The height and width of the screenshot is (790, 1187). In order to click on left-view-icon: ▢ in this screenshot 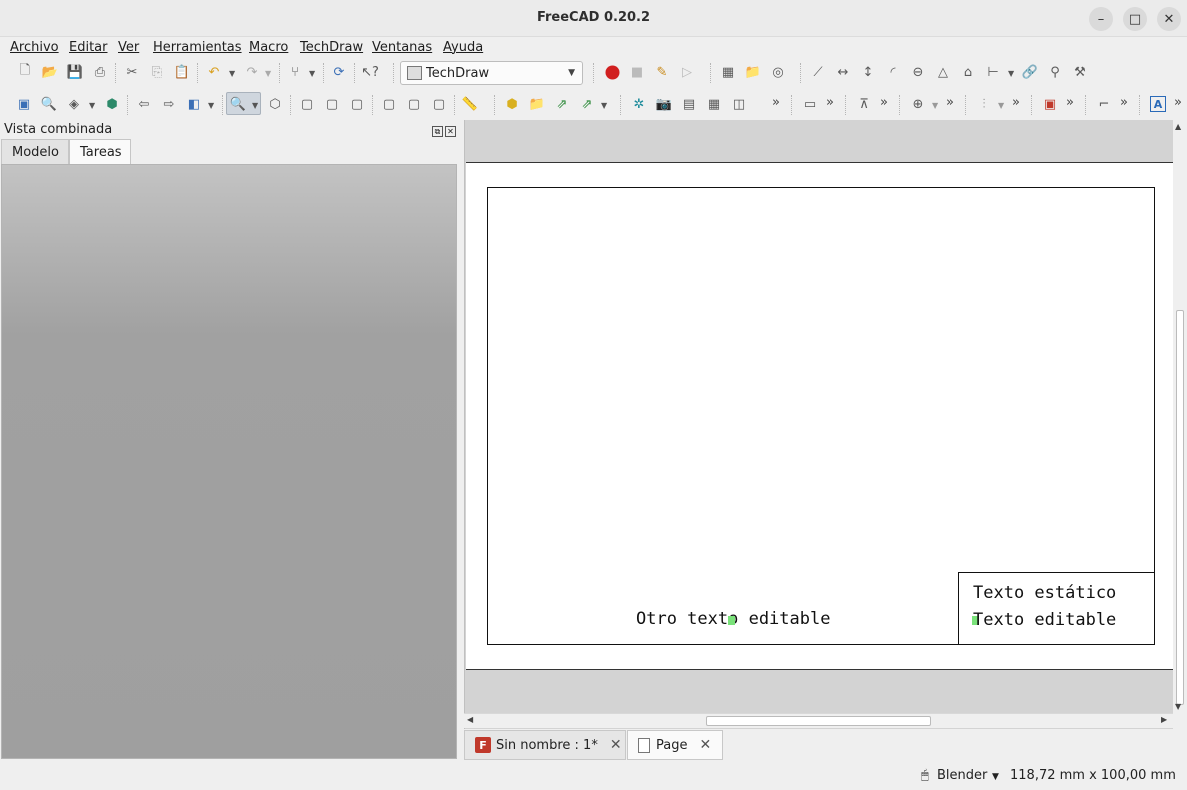, I will do `click(439, 104)`.